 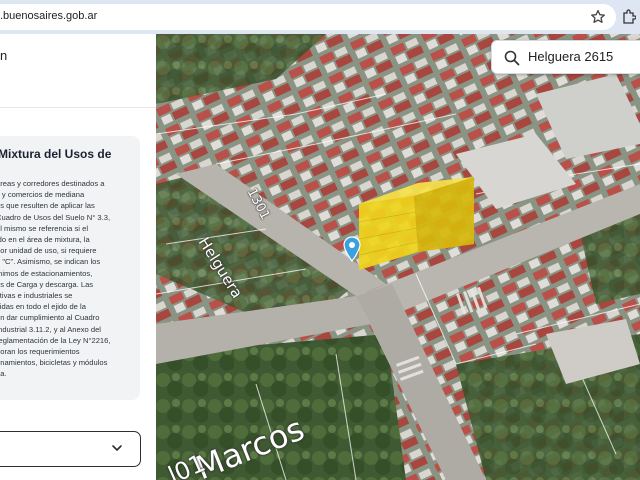 I want to click on card-line: ctivas e industriales se, so click(x=36, y=296).